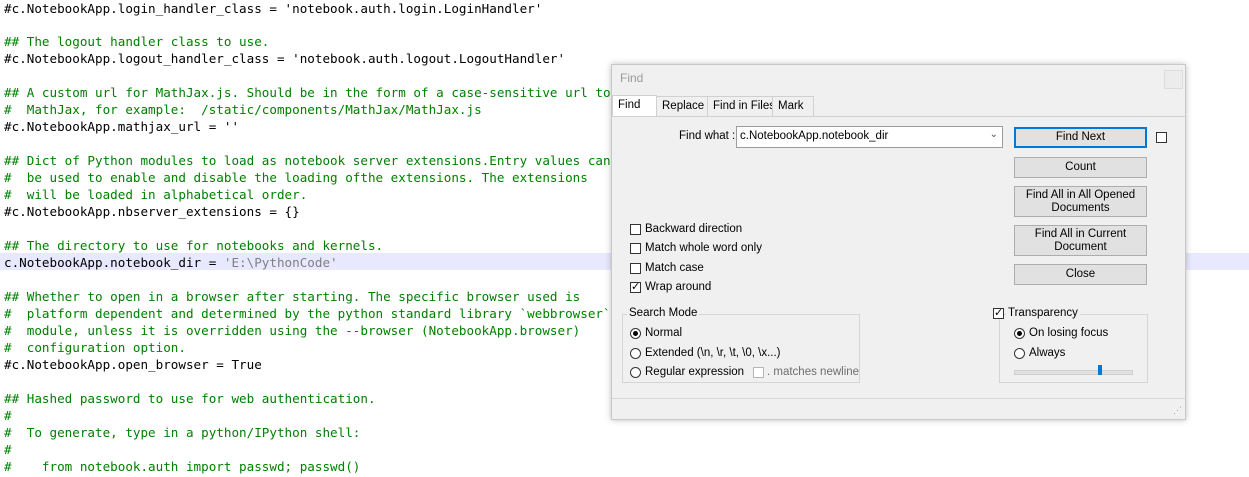 The image size is (1249, 477). Describe the element at coordinates (280, 262) in the screenshot. I see `string-literal: 'E:\PythonCode'` at that location.